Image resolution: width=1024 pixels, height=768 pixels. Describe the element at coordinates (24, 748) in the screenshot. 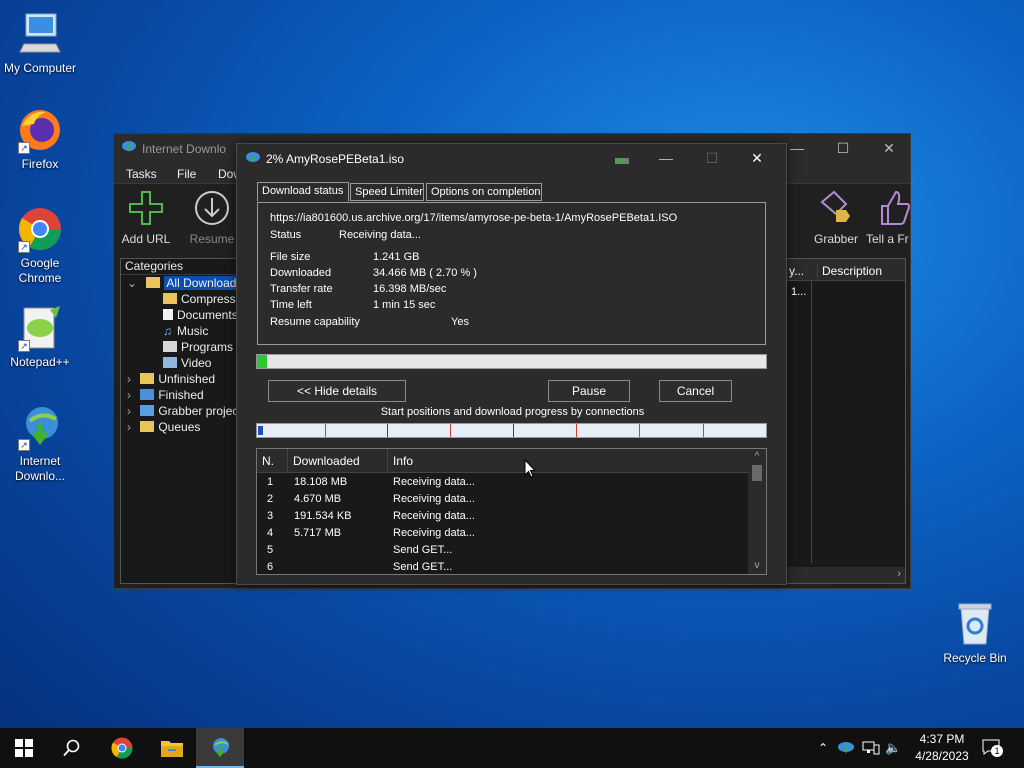

I see `start-button` at that location.